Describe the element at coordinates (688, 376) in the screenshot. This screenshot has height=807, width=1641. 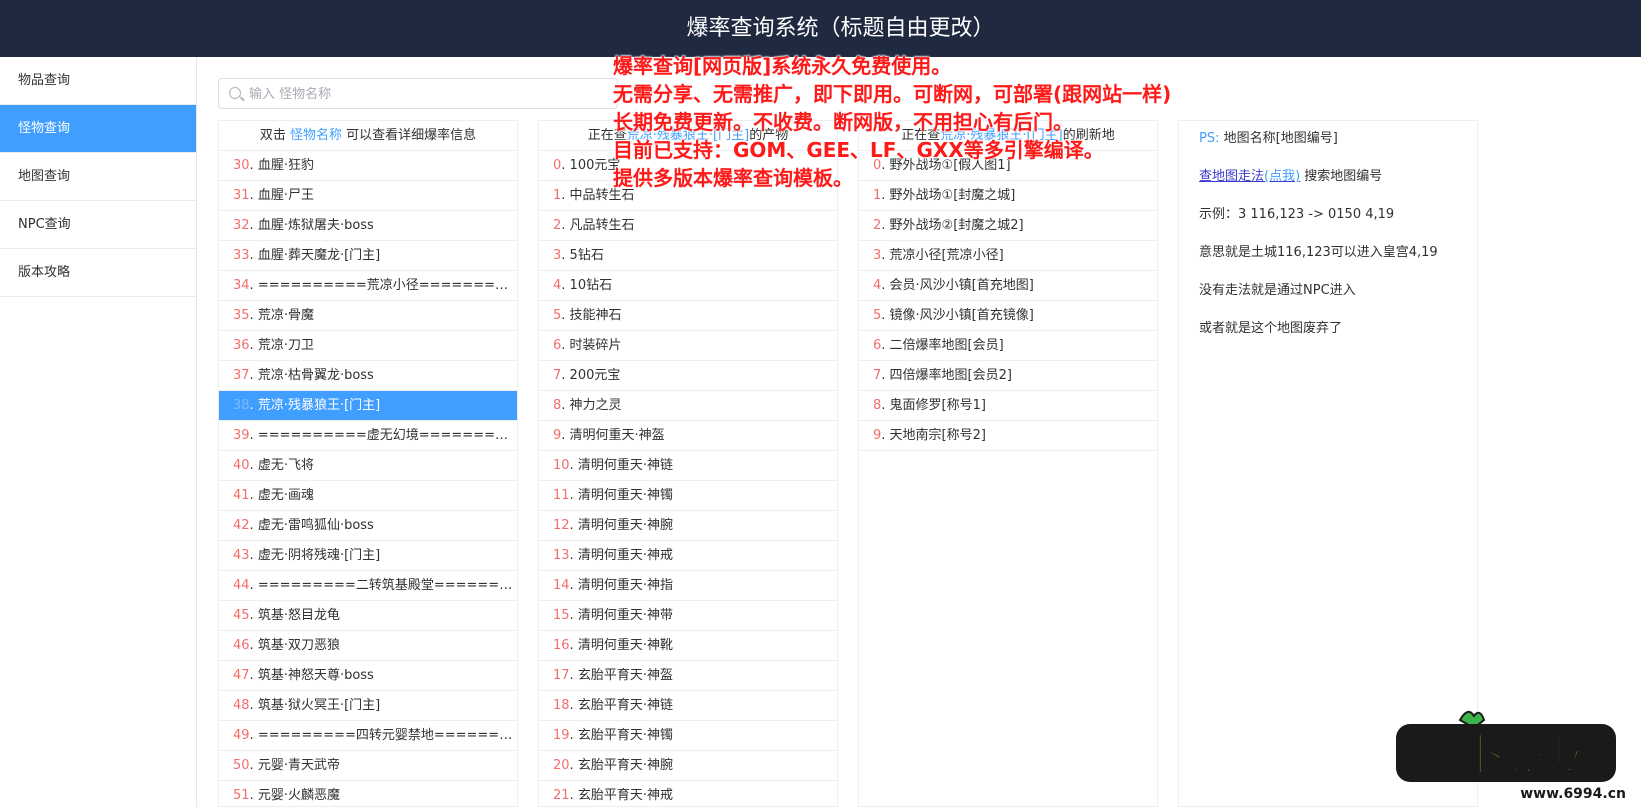
I see `drop-row: 7. 200元宝` at that location.